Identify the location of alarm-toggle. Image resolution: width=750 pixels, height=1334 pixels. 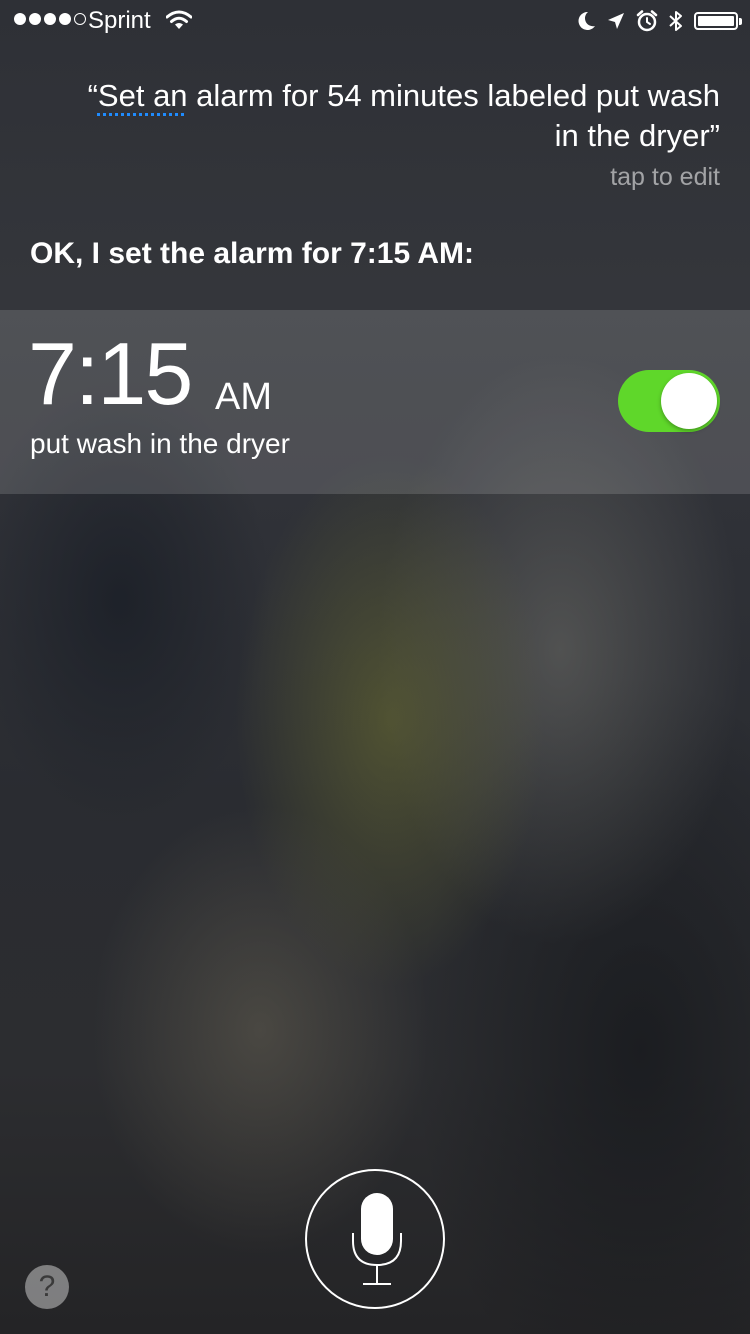
(669, 401).